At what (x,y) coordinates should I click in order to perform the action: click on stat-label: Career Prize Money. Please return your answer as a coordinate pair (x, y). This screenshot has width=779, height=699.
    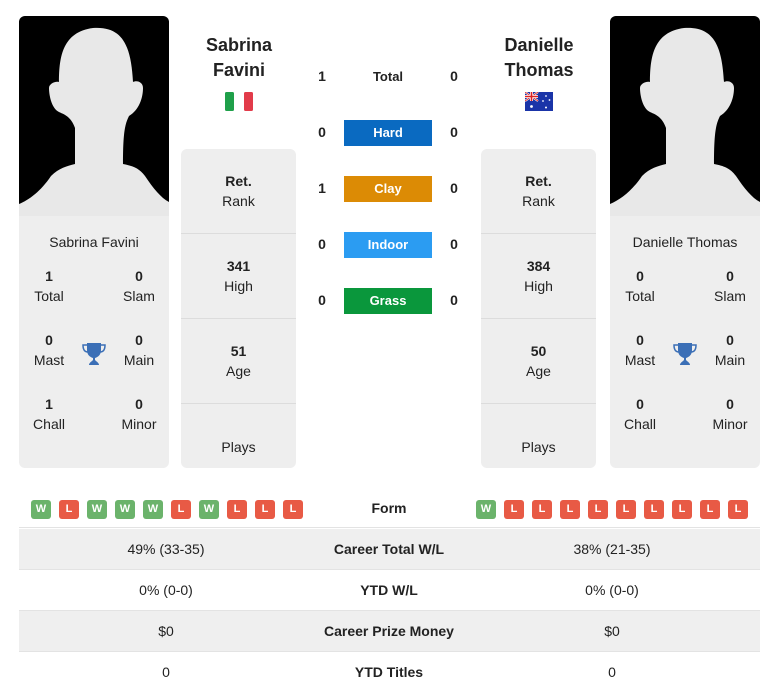
    Looking at the image, I should click on (389, 631).